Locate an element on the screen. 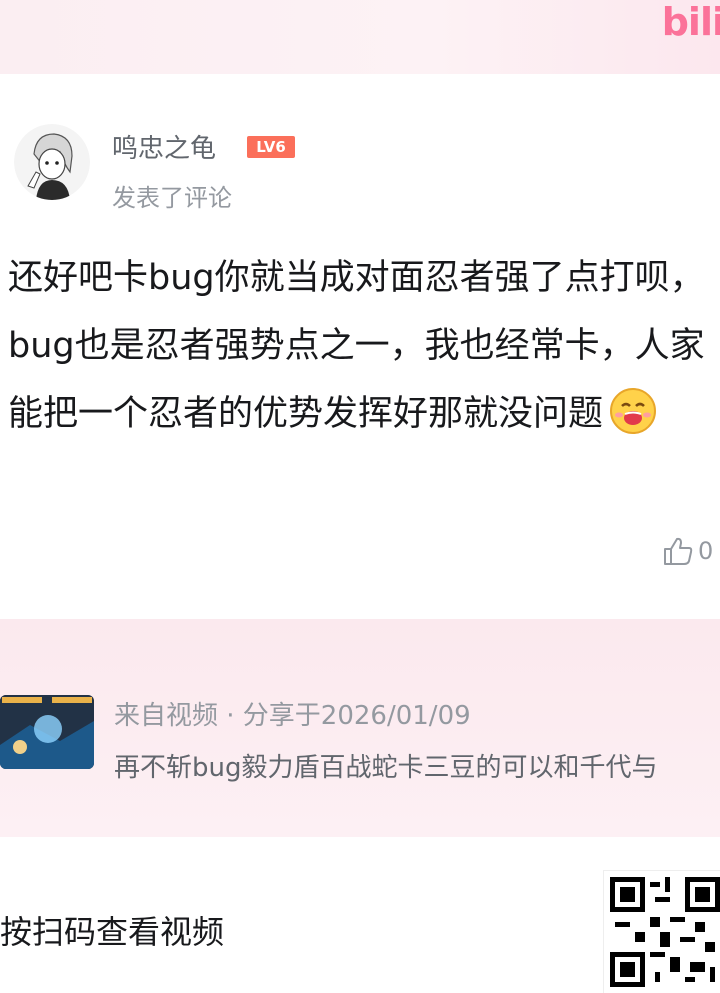  like-button: 0 is located at coordinates (687, 551).